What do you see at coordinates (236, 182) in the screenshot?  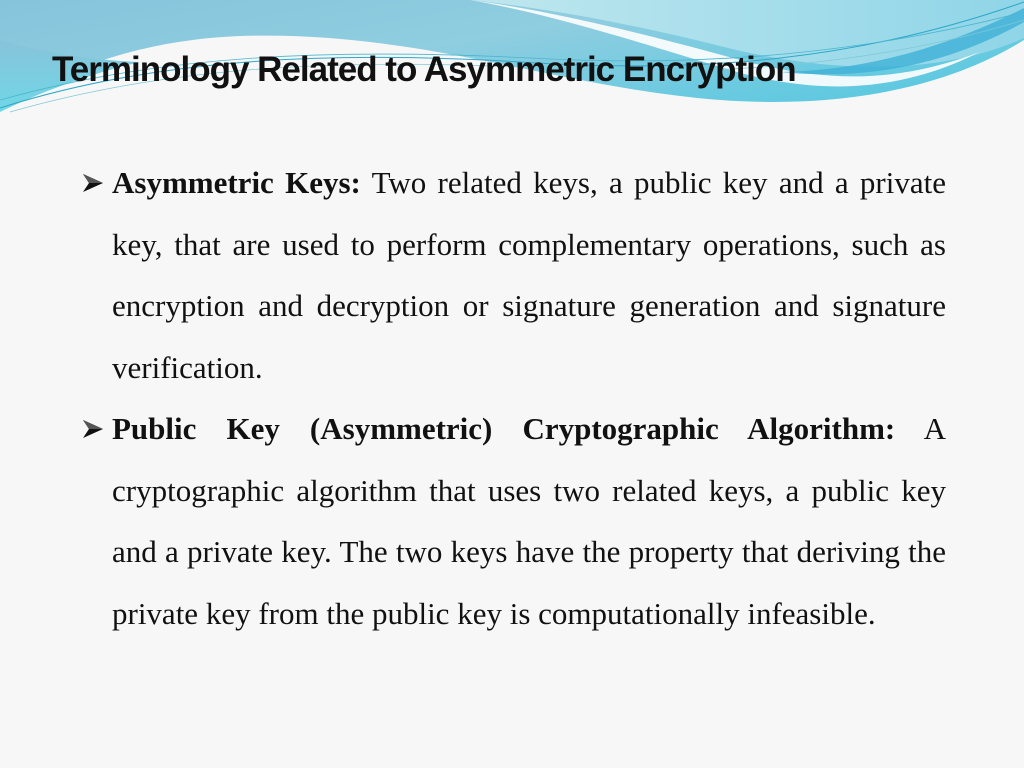 I see `term-label: Asymmetric Keys:` at bounding box center [236, 182].